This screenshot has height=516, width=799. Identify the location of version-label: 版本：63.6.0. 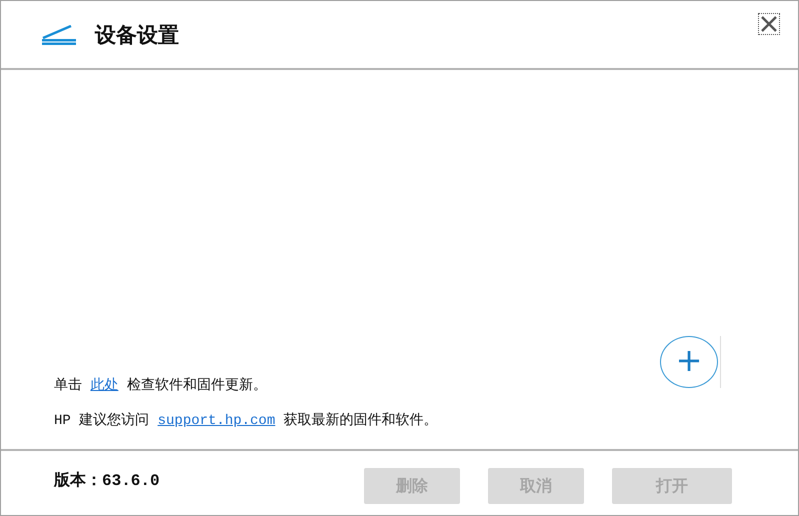
(107, 480).